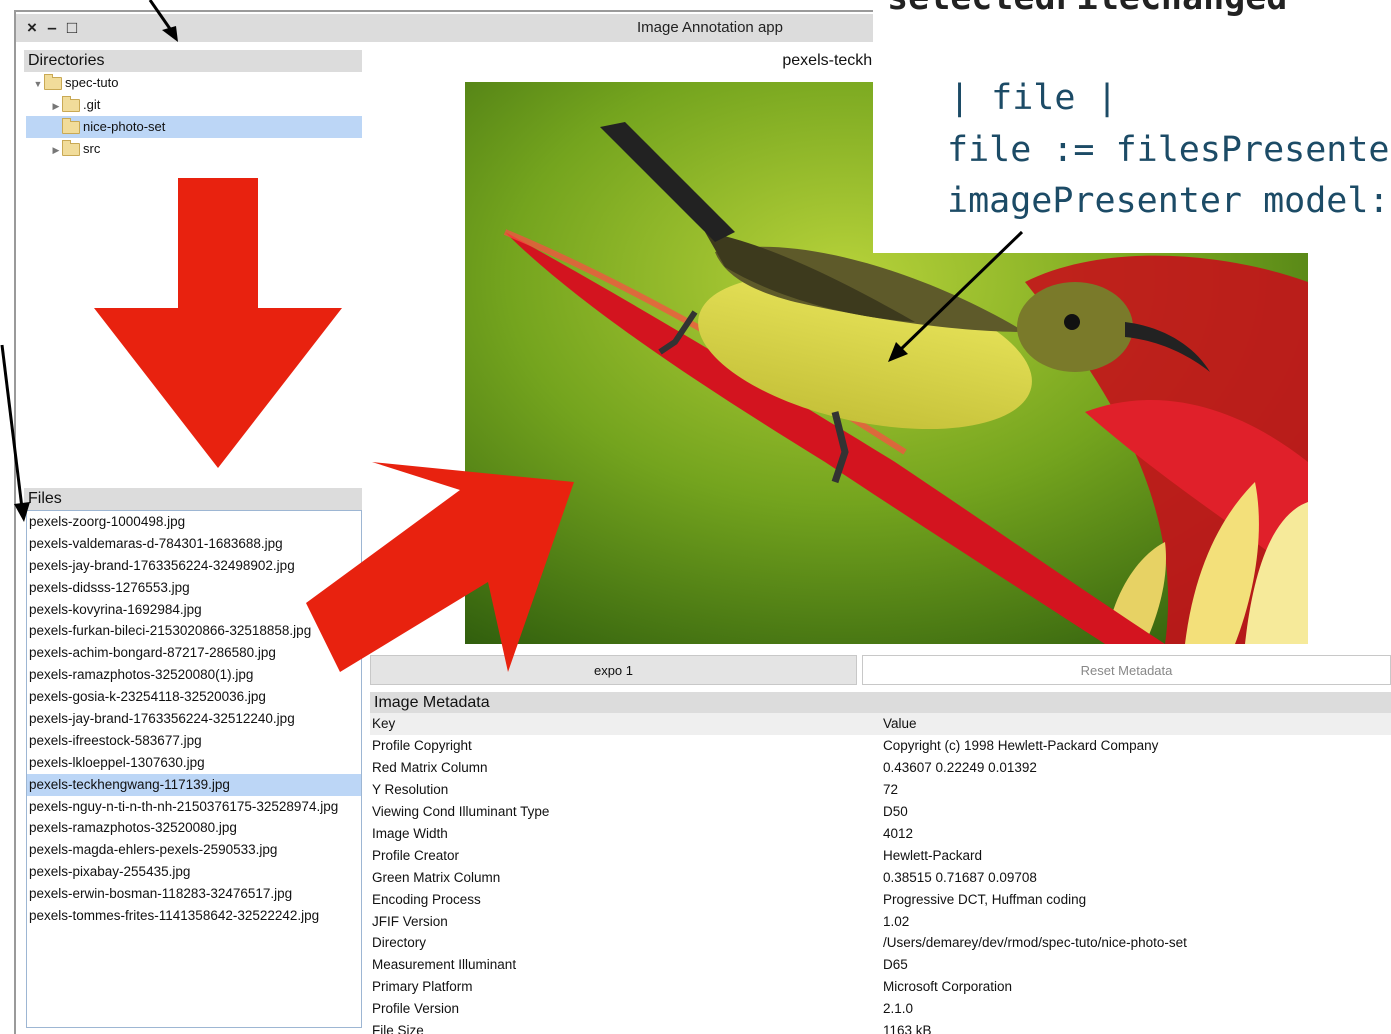  I want to click on red-down-arrow, so click(218, 323).